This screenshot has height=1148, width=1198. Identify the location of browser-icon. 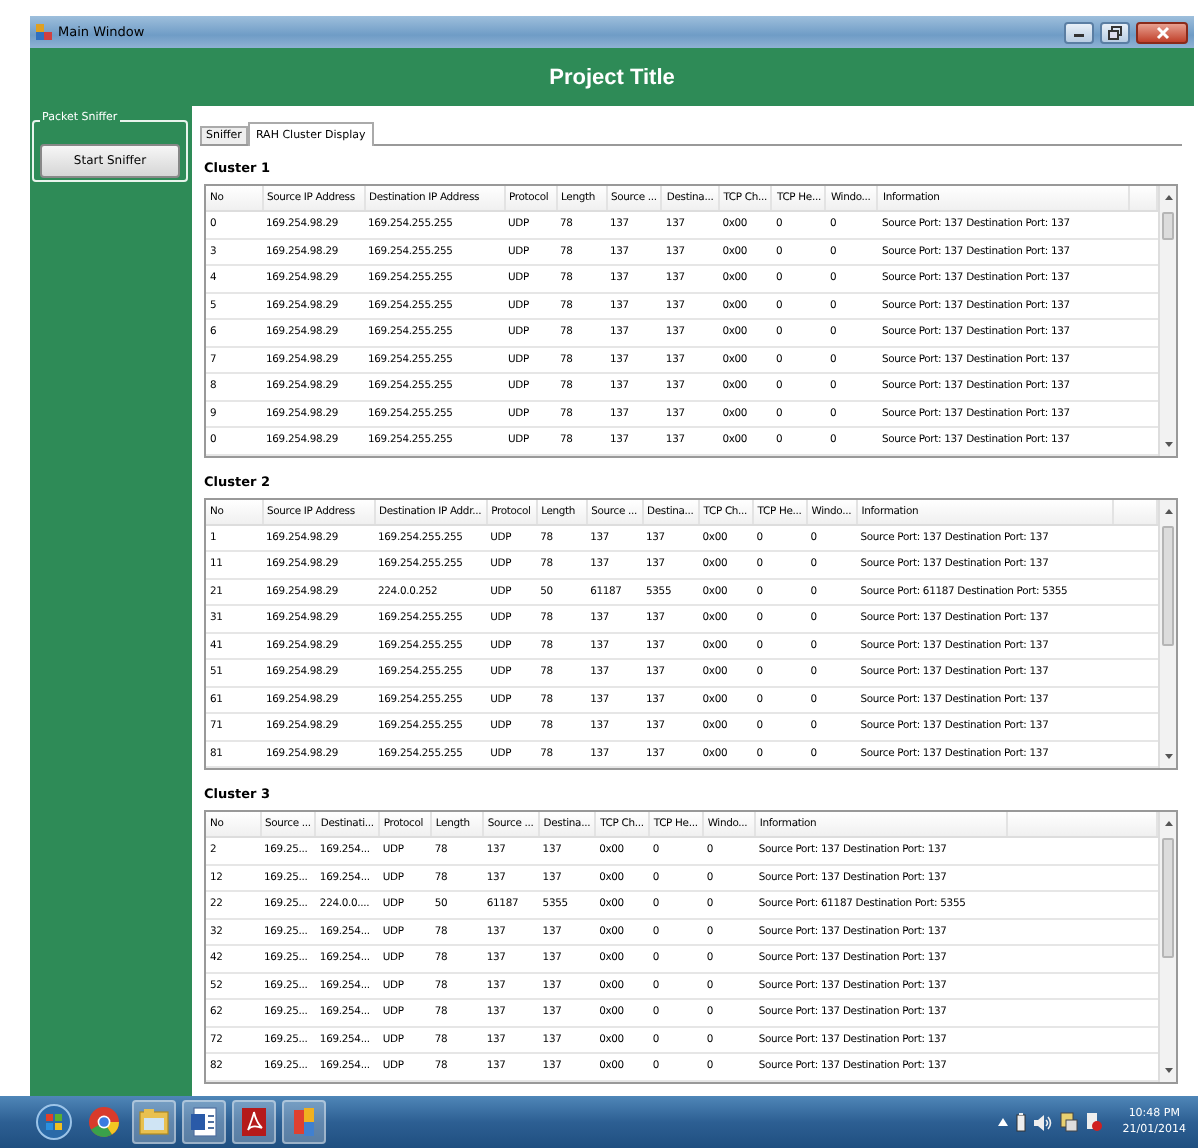
(104, 1122).